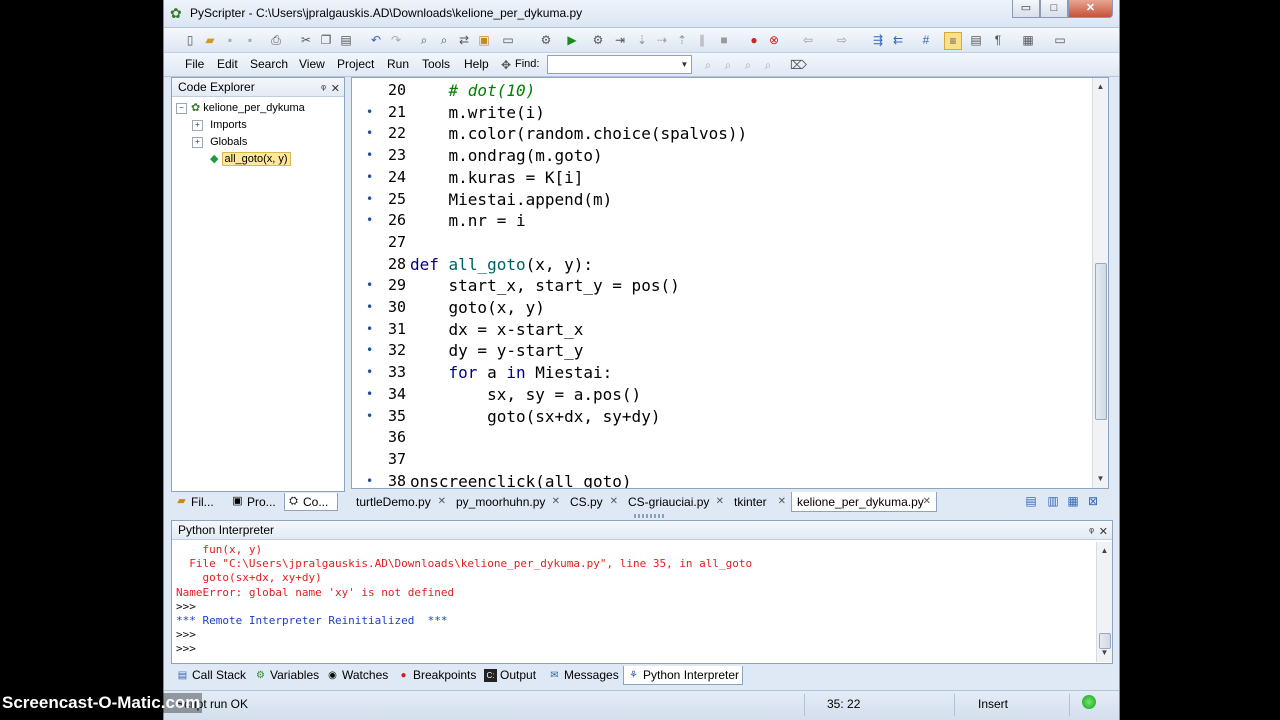 Image resolution: width=1280 pixels, height=720 pixels. Describe the element at coordinates (212, 675) in the screenshot. I see `tab-call-stack: ▤ Call Stack` at that location.